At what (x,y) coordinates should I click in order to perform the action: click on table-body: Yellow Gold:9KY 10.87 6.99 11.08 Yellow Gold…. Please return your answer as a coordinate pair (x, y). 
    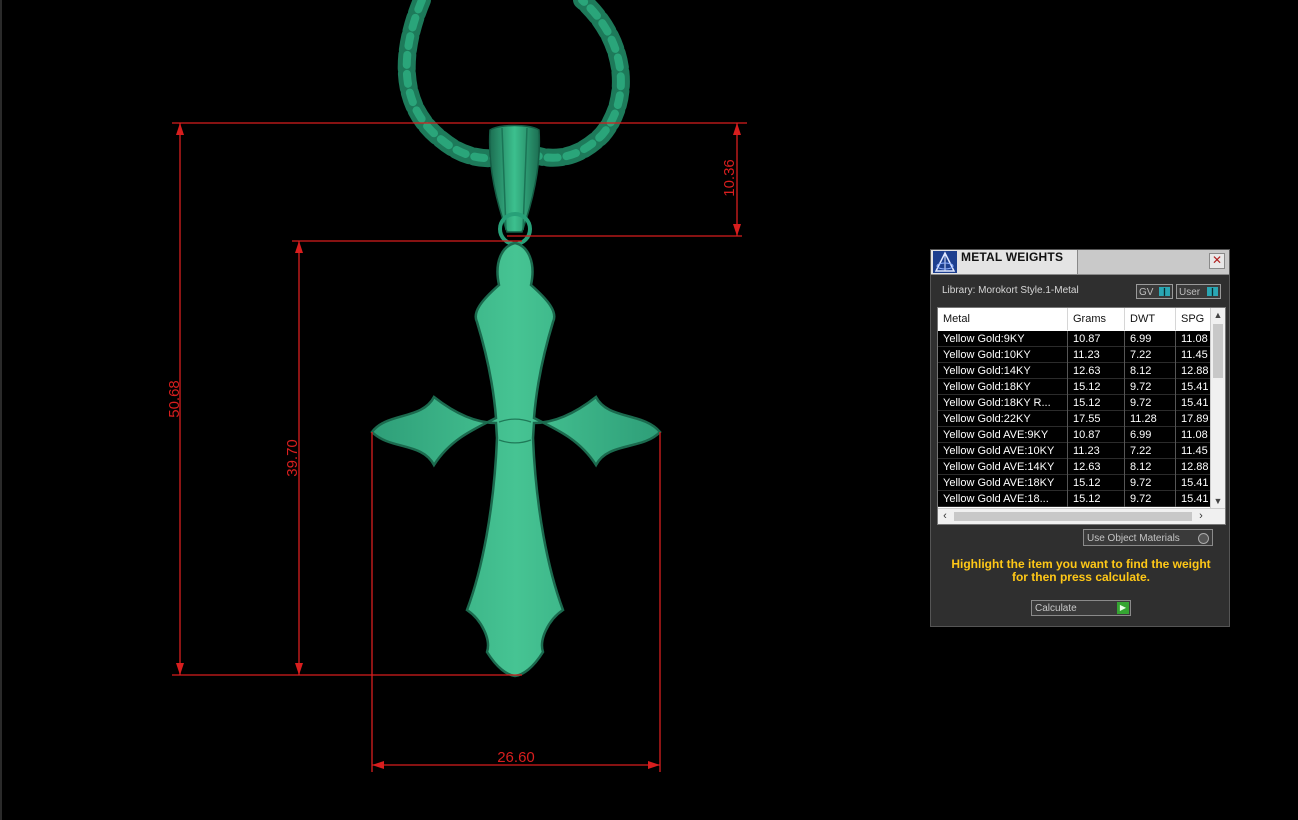
    Looking at the image, I should click on (1075, 419).